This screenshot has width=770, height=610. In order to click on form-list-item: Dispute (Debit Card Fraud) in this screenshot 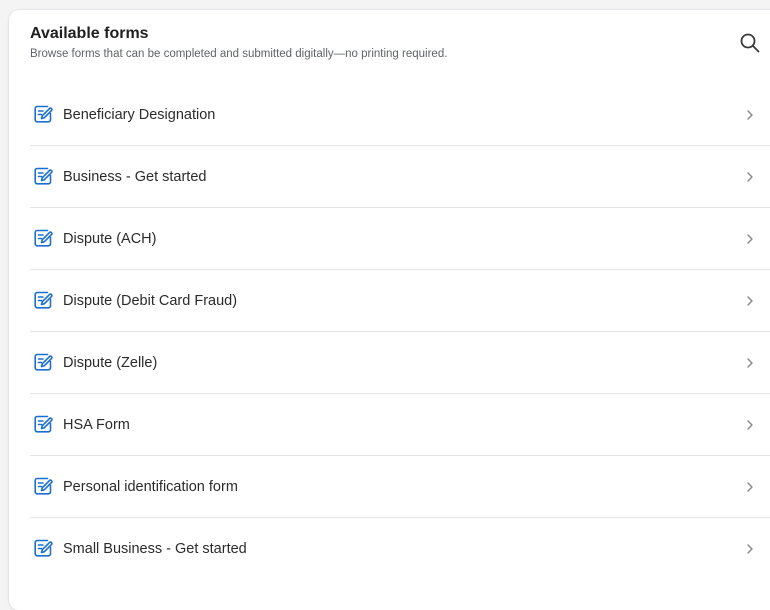, I will do `click(400, 301)`.